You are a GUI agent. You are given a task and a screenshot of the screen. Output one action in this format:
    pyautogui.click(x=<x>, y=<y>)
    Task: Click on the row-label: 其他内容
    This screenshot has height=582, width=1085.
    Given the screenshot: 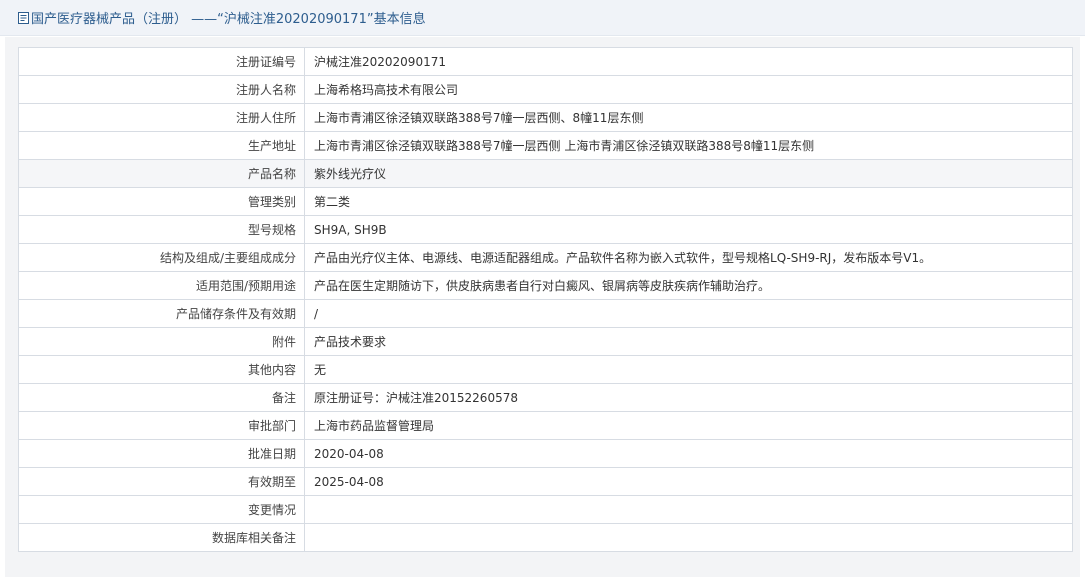 What is the action you would take?
    pyautogui.click(x=161, y=369)
    